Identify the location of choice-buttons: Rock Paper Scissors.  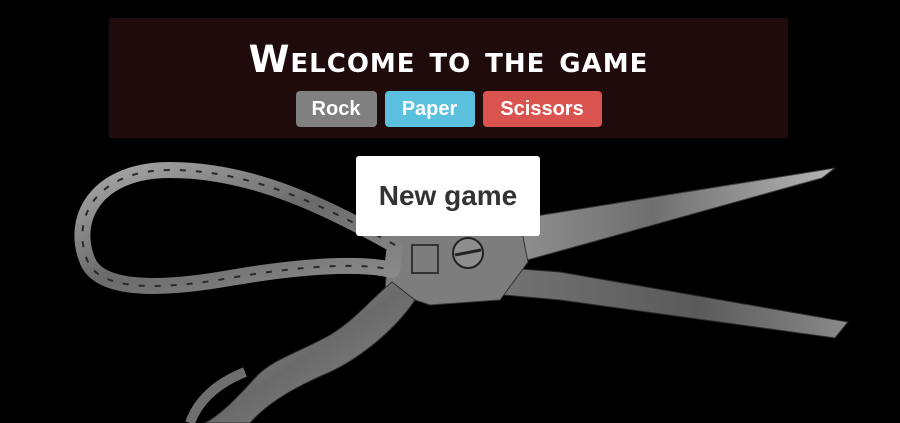
(448, 109).